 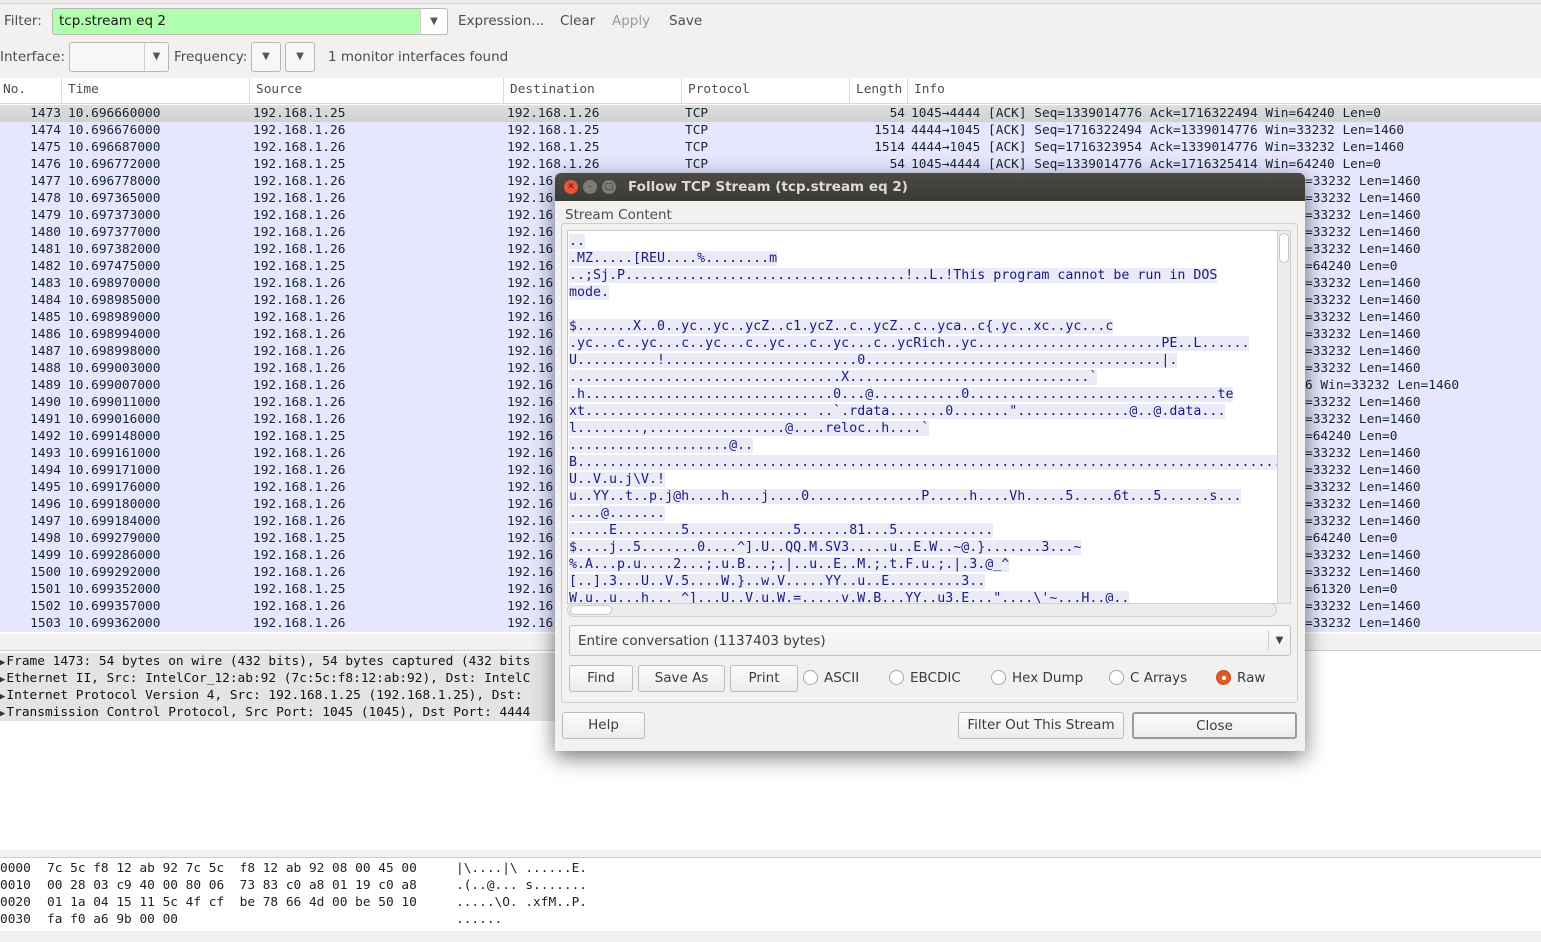 I want to click on hex-ascii: .....\O. .xfM..P., so click(x=521, y=902).